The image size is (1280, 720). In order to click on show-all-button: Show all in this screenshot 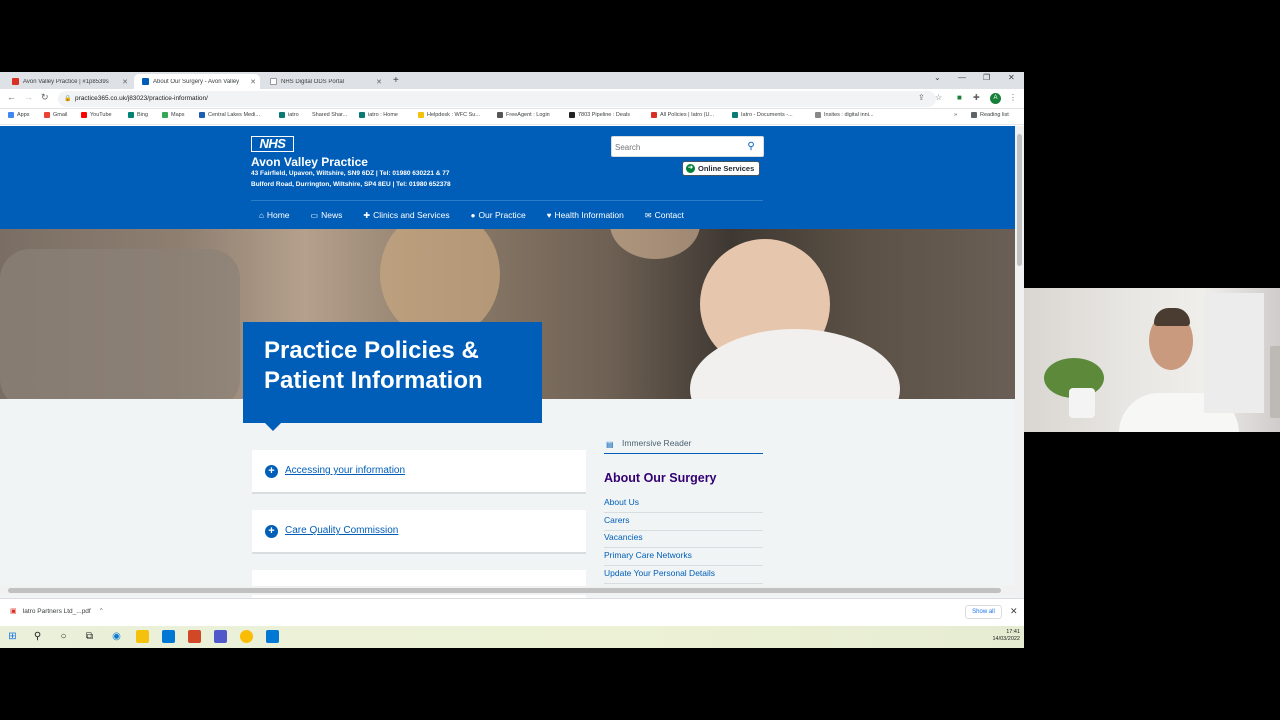, I will do `click(983, 612)`.